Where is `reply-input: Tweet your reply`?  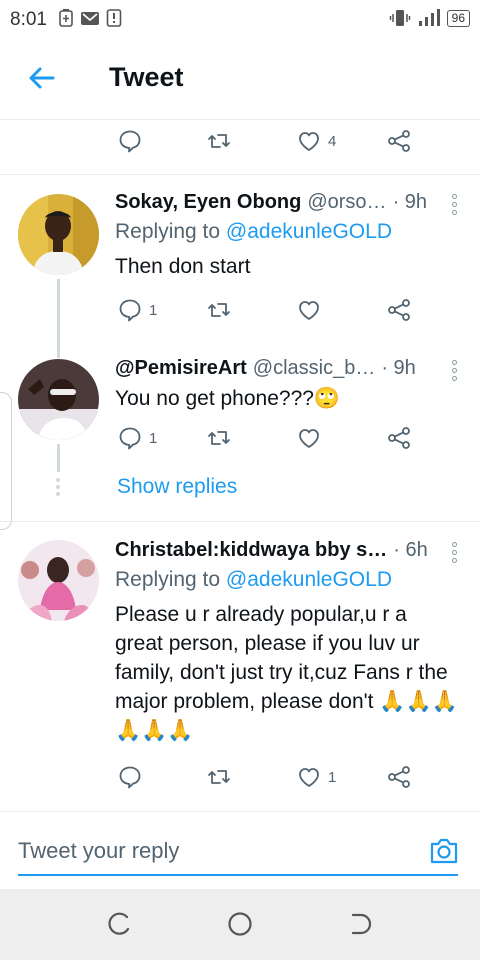 reply-input: Tweet your reply is located at coordinates (238, 857).